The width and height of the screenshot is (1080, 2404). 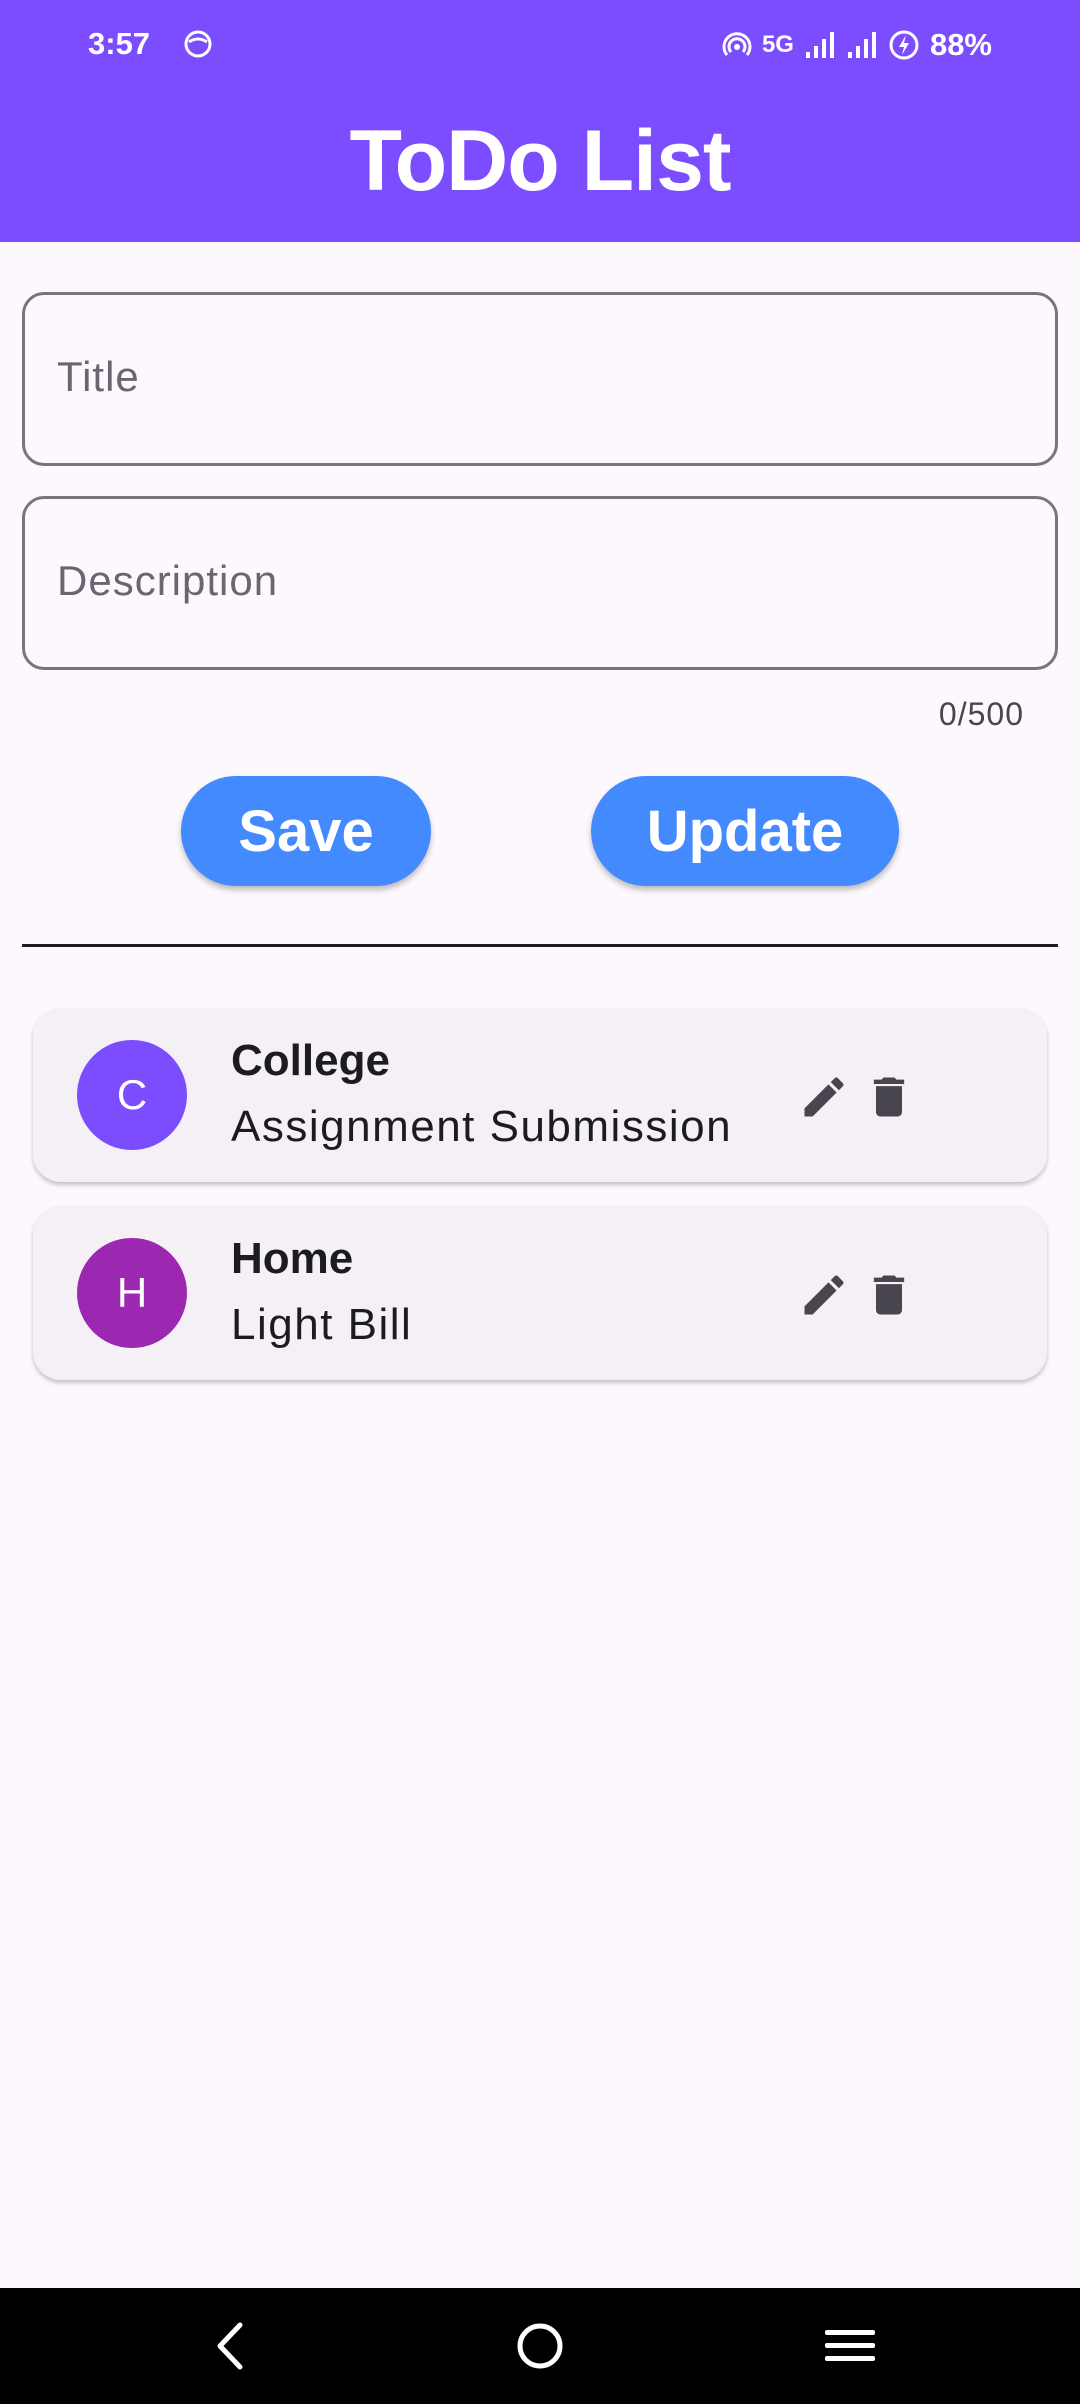 I want to click on title-placeholder: Title, so click(x=98, y=376).